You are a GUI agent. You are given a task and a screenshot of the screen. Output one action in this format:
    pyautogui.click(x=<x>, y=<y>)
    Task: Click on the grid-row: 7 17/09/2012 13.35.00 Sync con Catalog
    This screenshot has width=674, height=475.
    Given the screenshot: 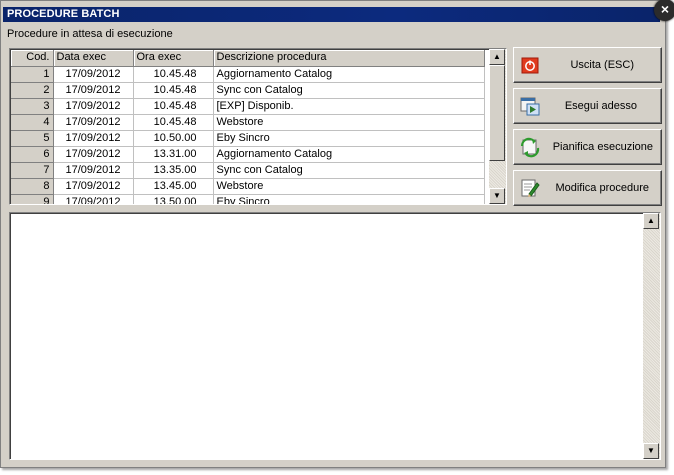 What is the action you would take?
    pyautogui.click(x=248, y=170)
    